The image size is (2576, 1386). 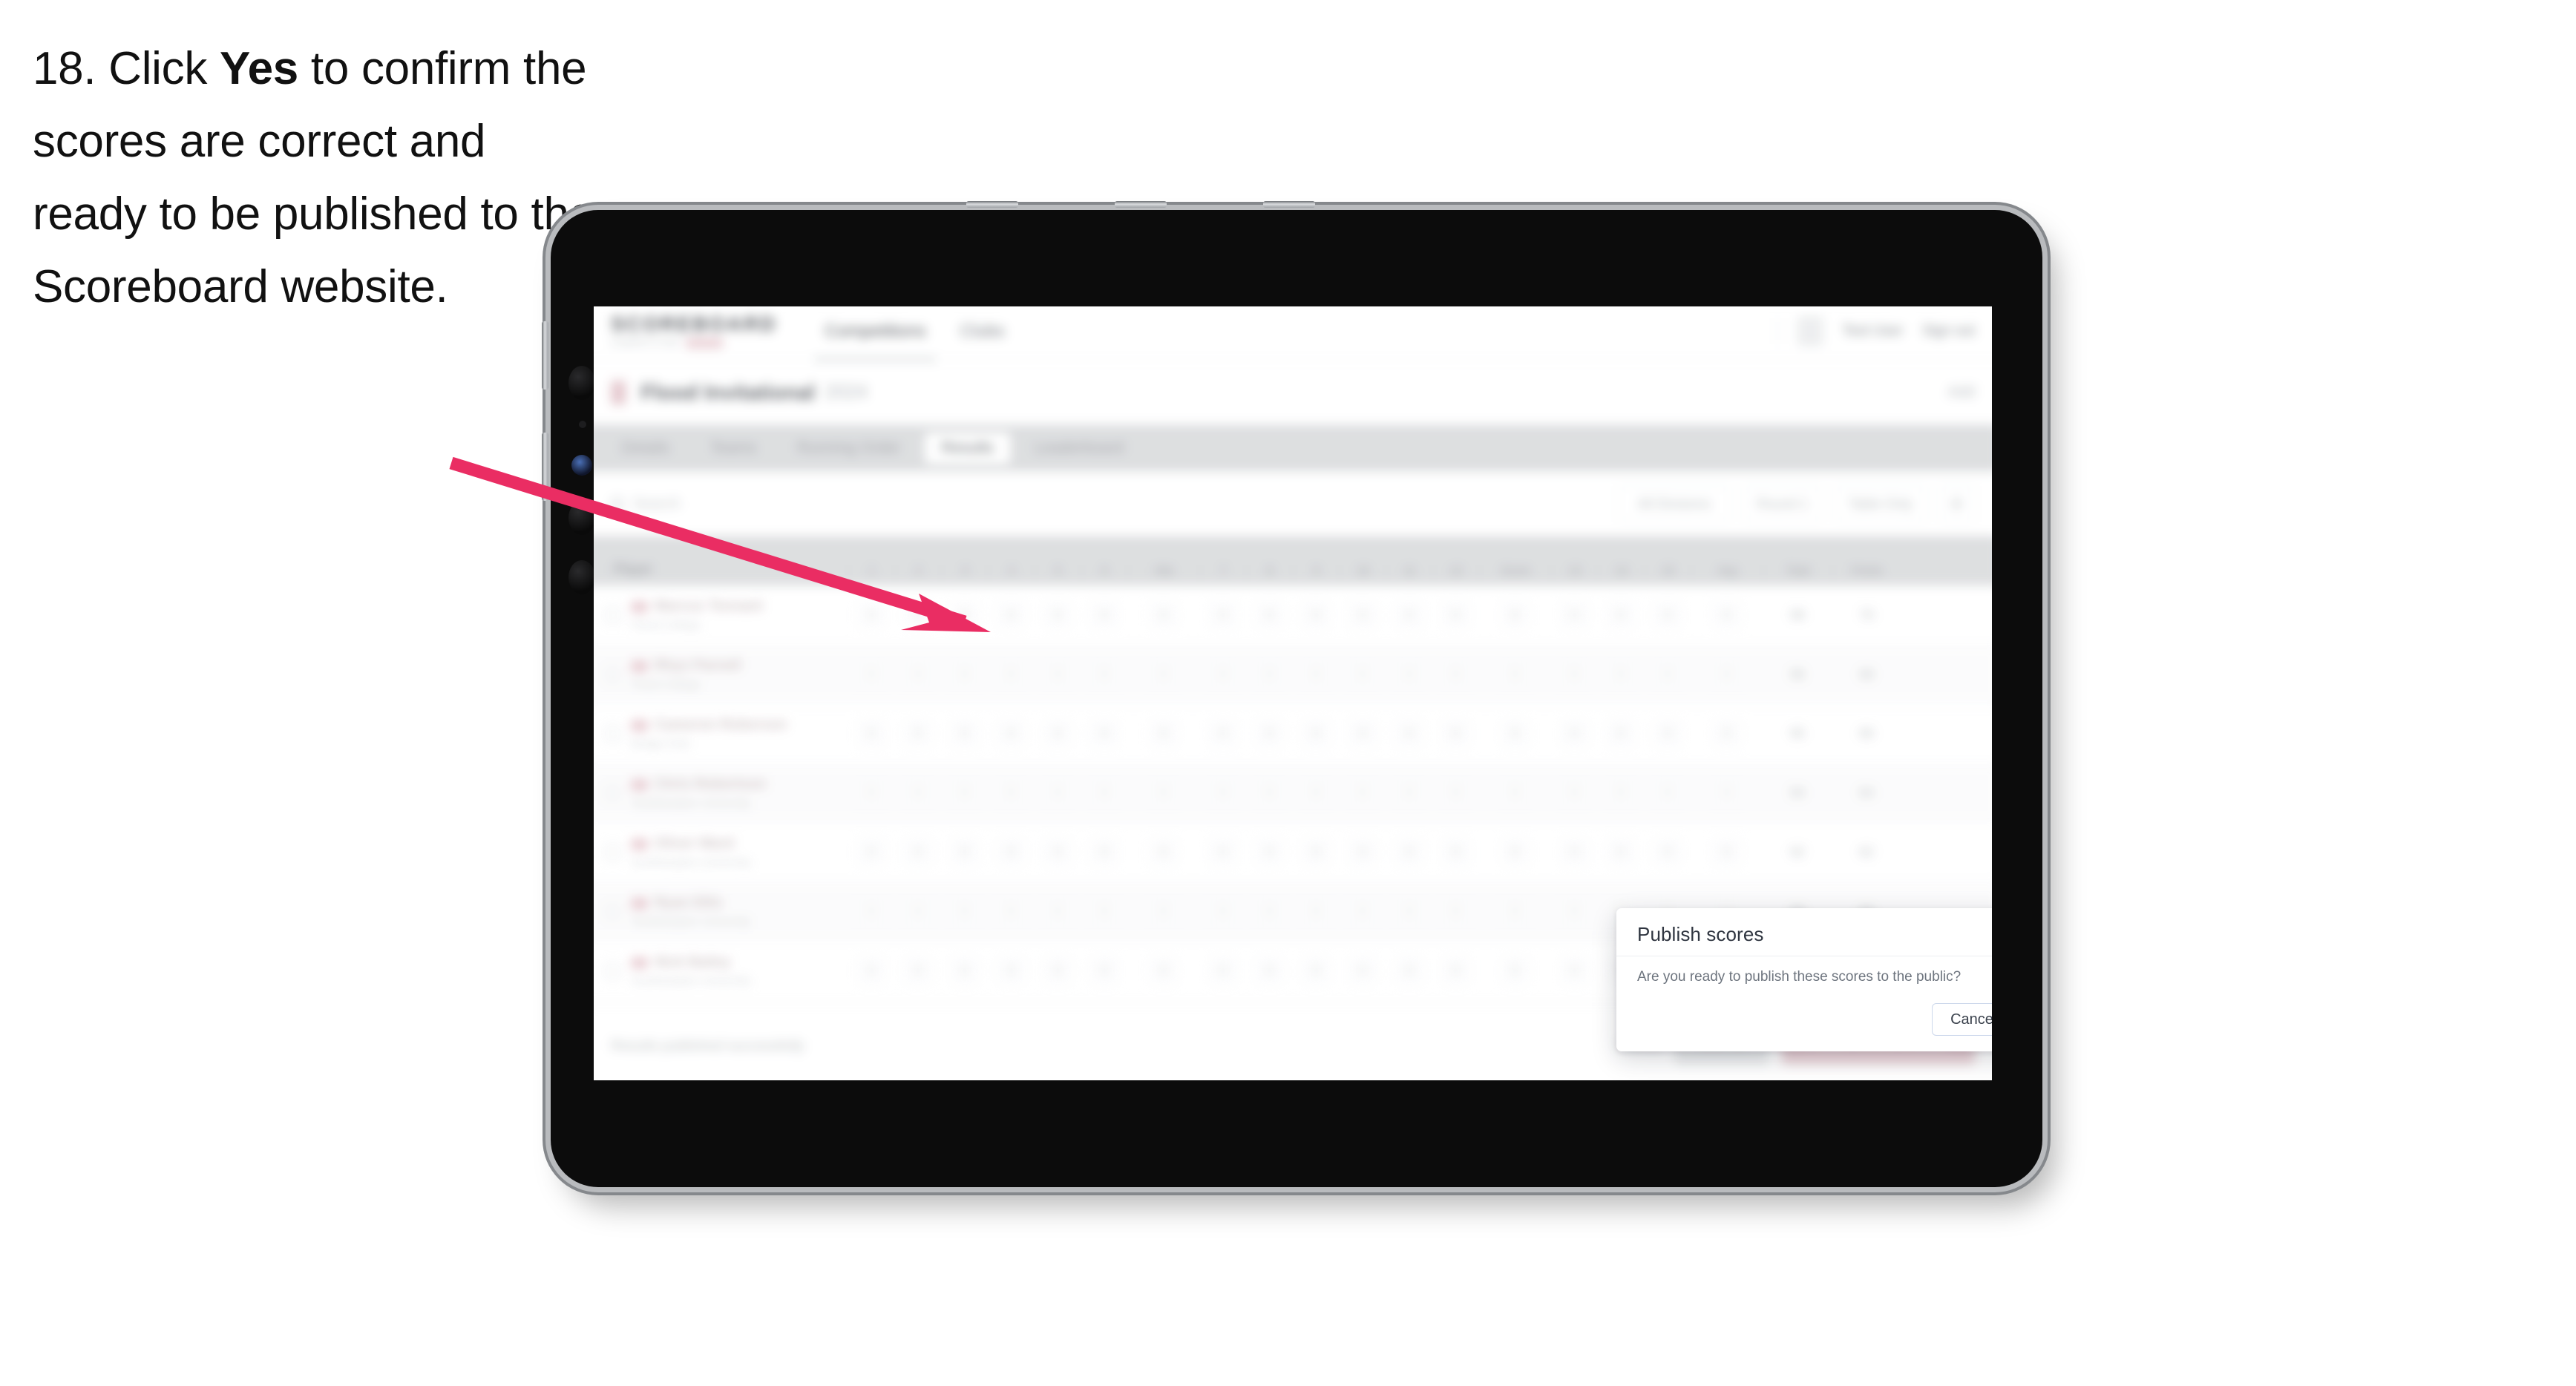 What do you see at coordinates (1962, 1019) in the screenshot?
I see `cancel-button: Cancel` at bounding box center [1962, 1019].